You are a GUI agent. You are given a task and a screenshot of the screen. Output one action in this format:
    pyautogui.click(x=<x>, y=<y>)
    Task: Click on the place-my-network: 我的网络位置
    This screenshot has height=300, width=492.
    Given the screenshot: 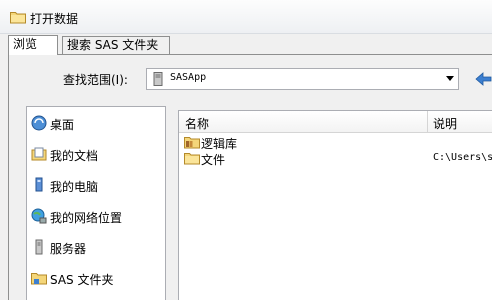 What is the action you would take?
    pyautogui.click(x=96, y=216)
    